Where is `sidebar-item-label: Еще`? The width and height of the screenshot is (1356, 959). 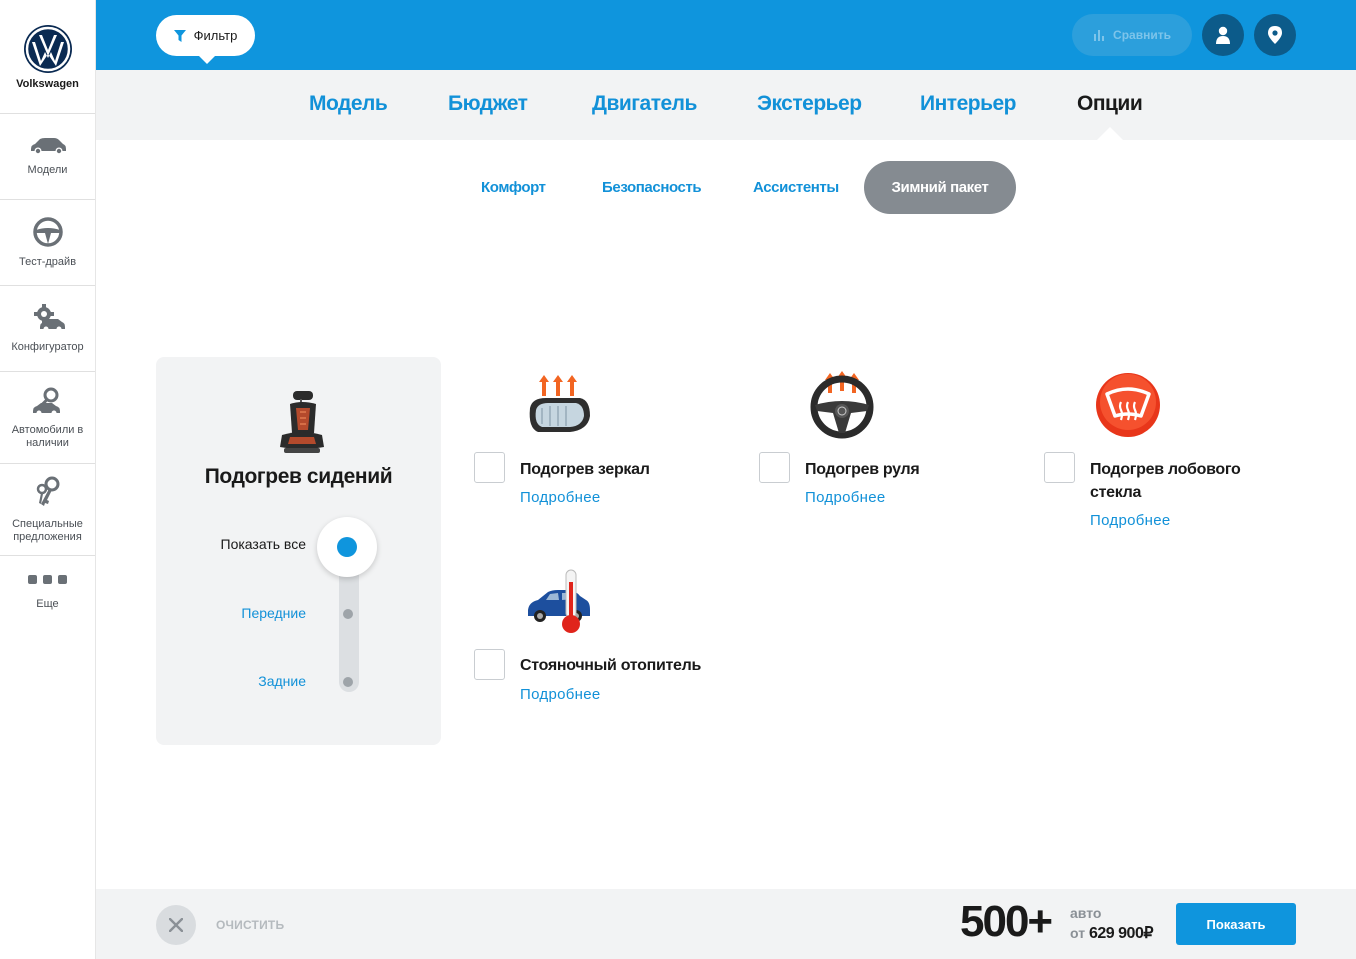
sidebar-item-label: Еще is located at coordinates (47, 604).